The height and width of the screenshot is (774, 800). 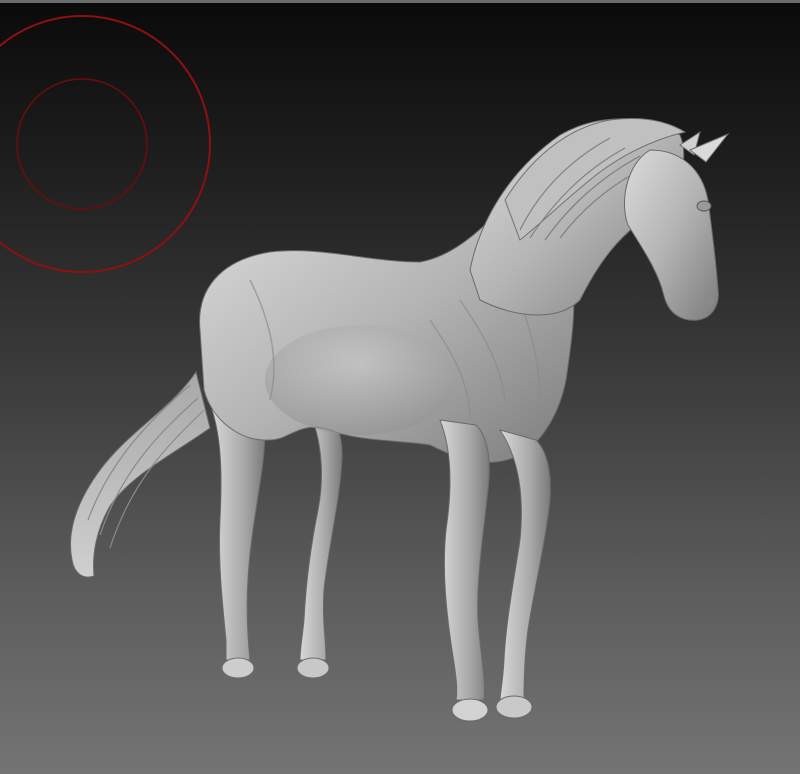 I want to click on horse-nostril, so click(x=710, y=300).